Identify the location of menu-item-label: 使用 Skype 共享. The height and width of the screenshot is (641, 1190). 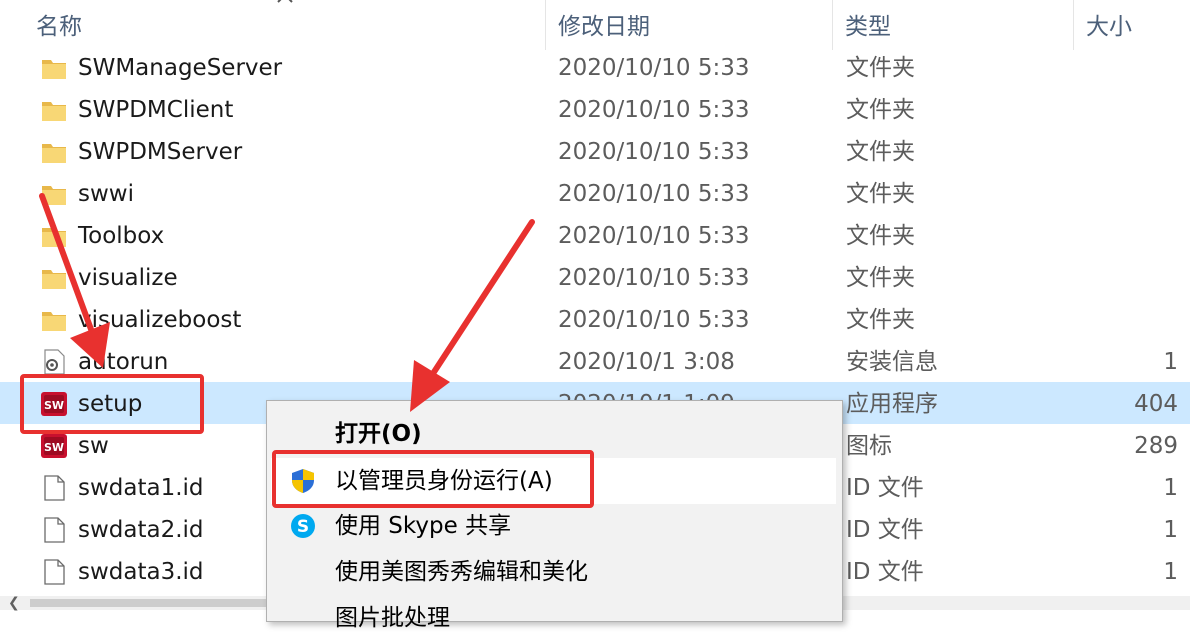
(423, 526).